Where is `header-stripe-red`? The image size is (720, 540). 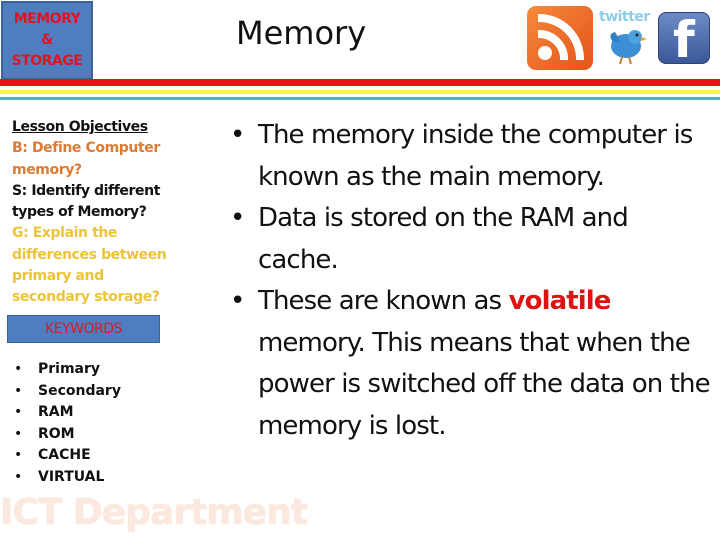
header-stripe-red is located at coordinates (360, 82).